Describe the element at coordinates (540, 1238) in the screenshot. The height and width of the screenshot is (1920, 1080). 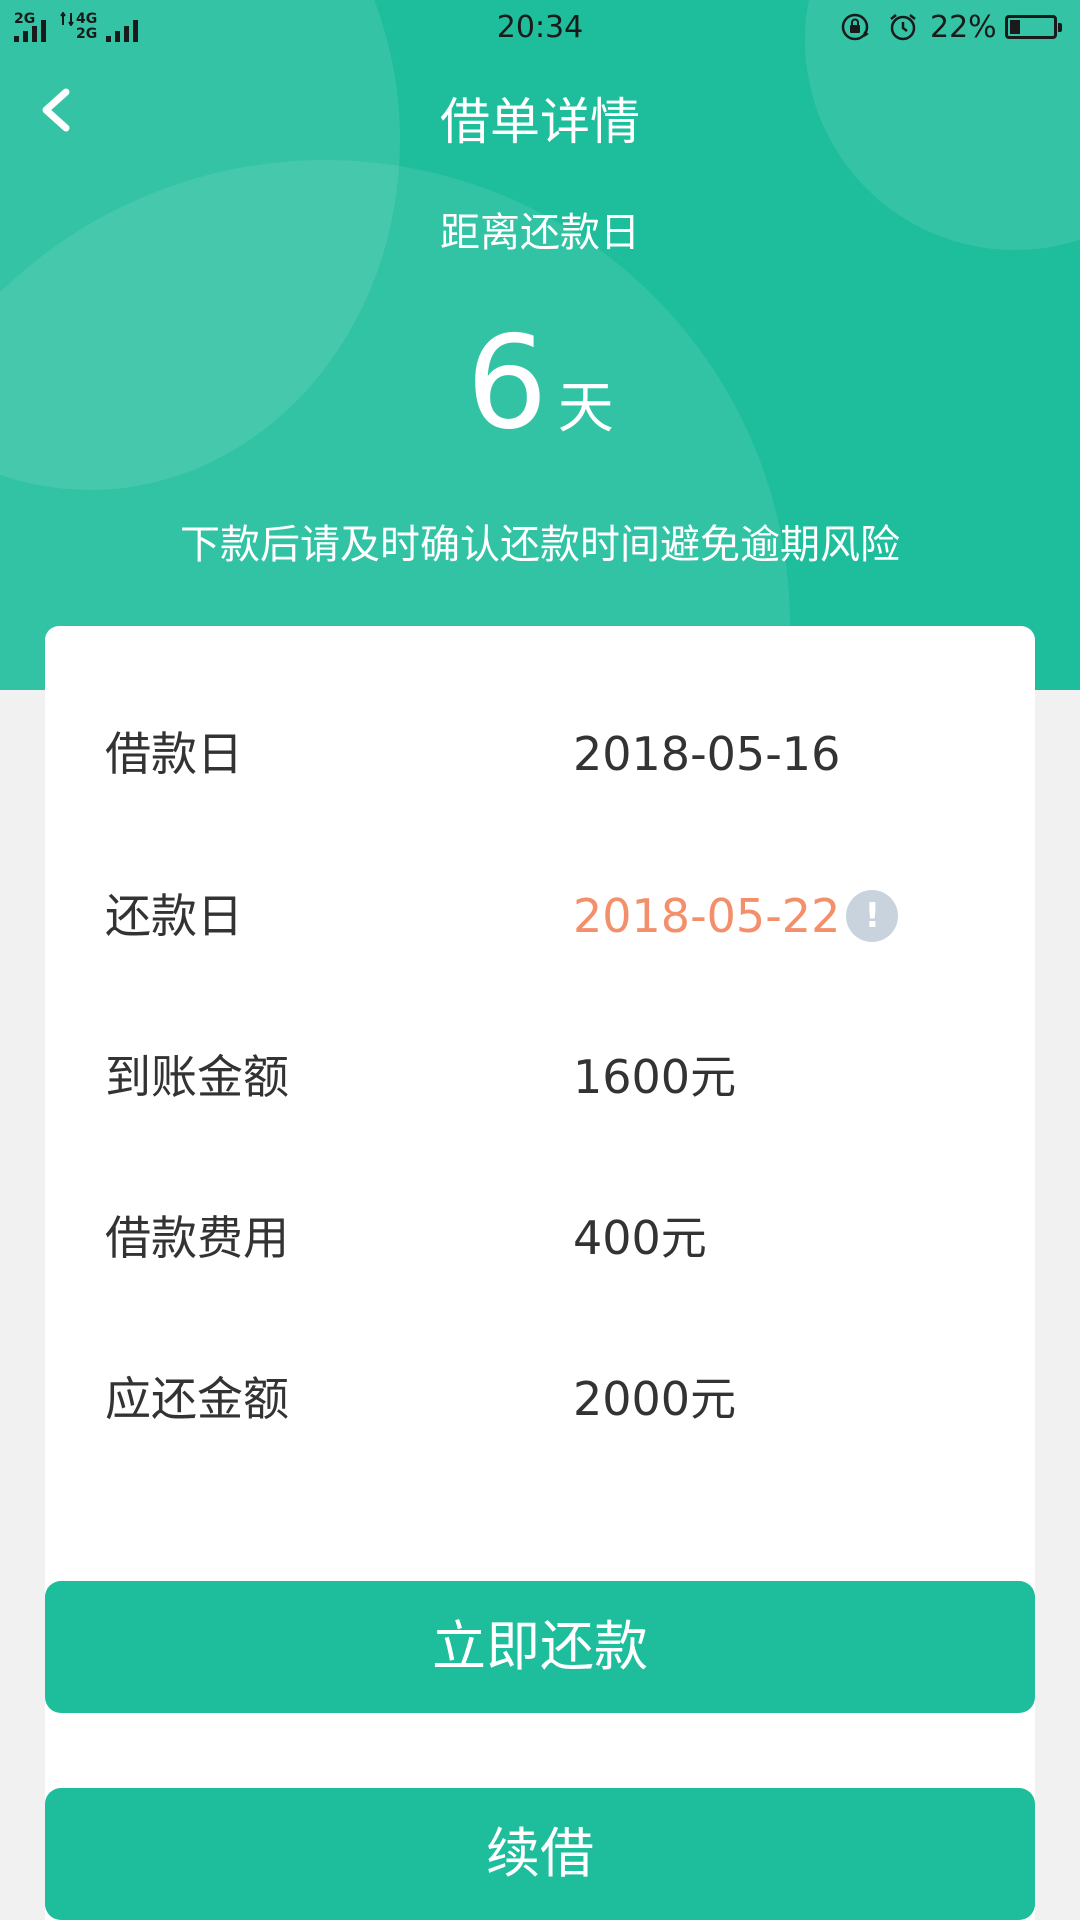
I see `detail-row-loan-fee: 借款费用 400元` at that location.